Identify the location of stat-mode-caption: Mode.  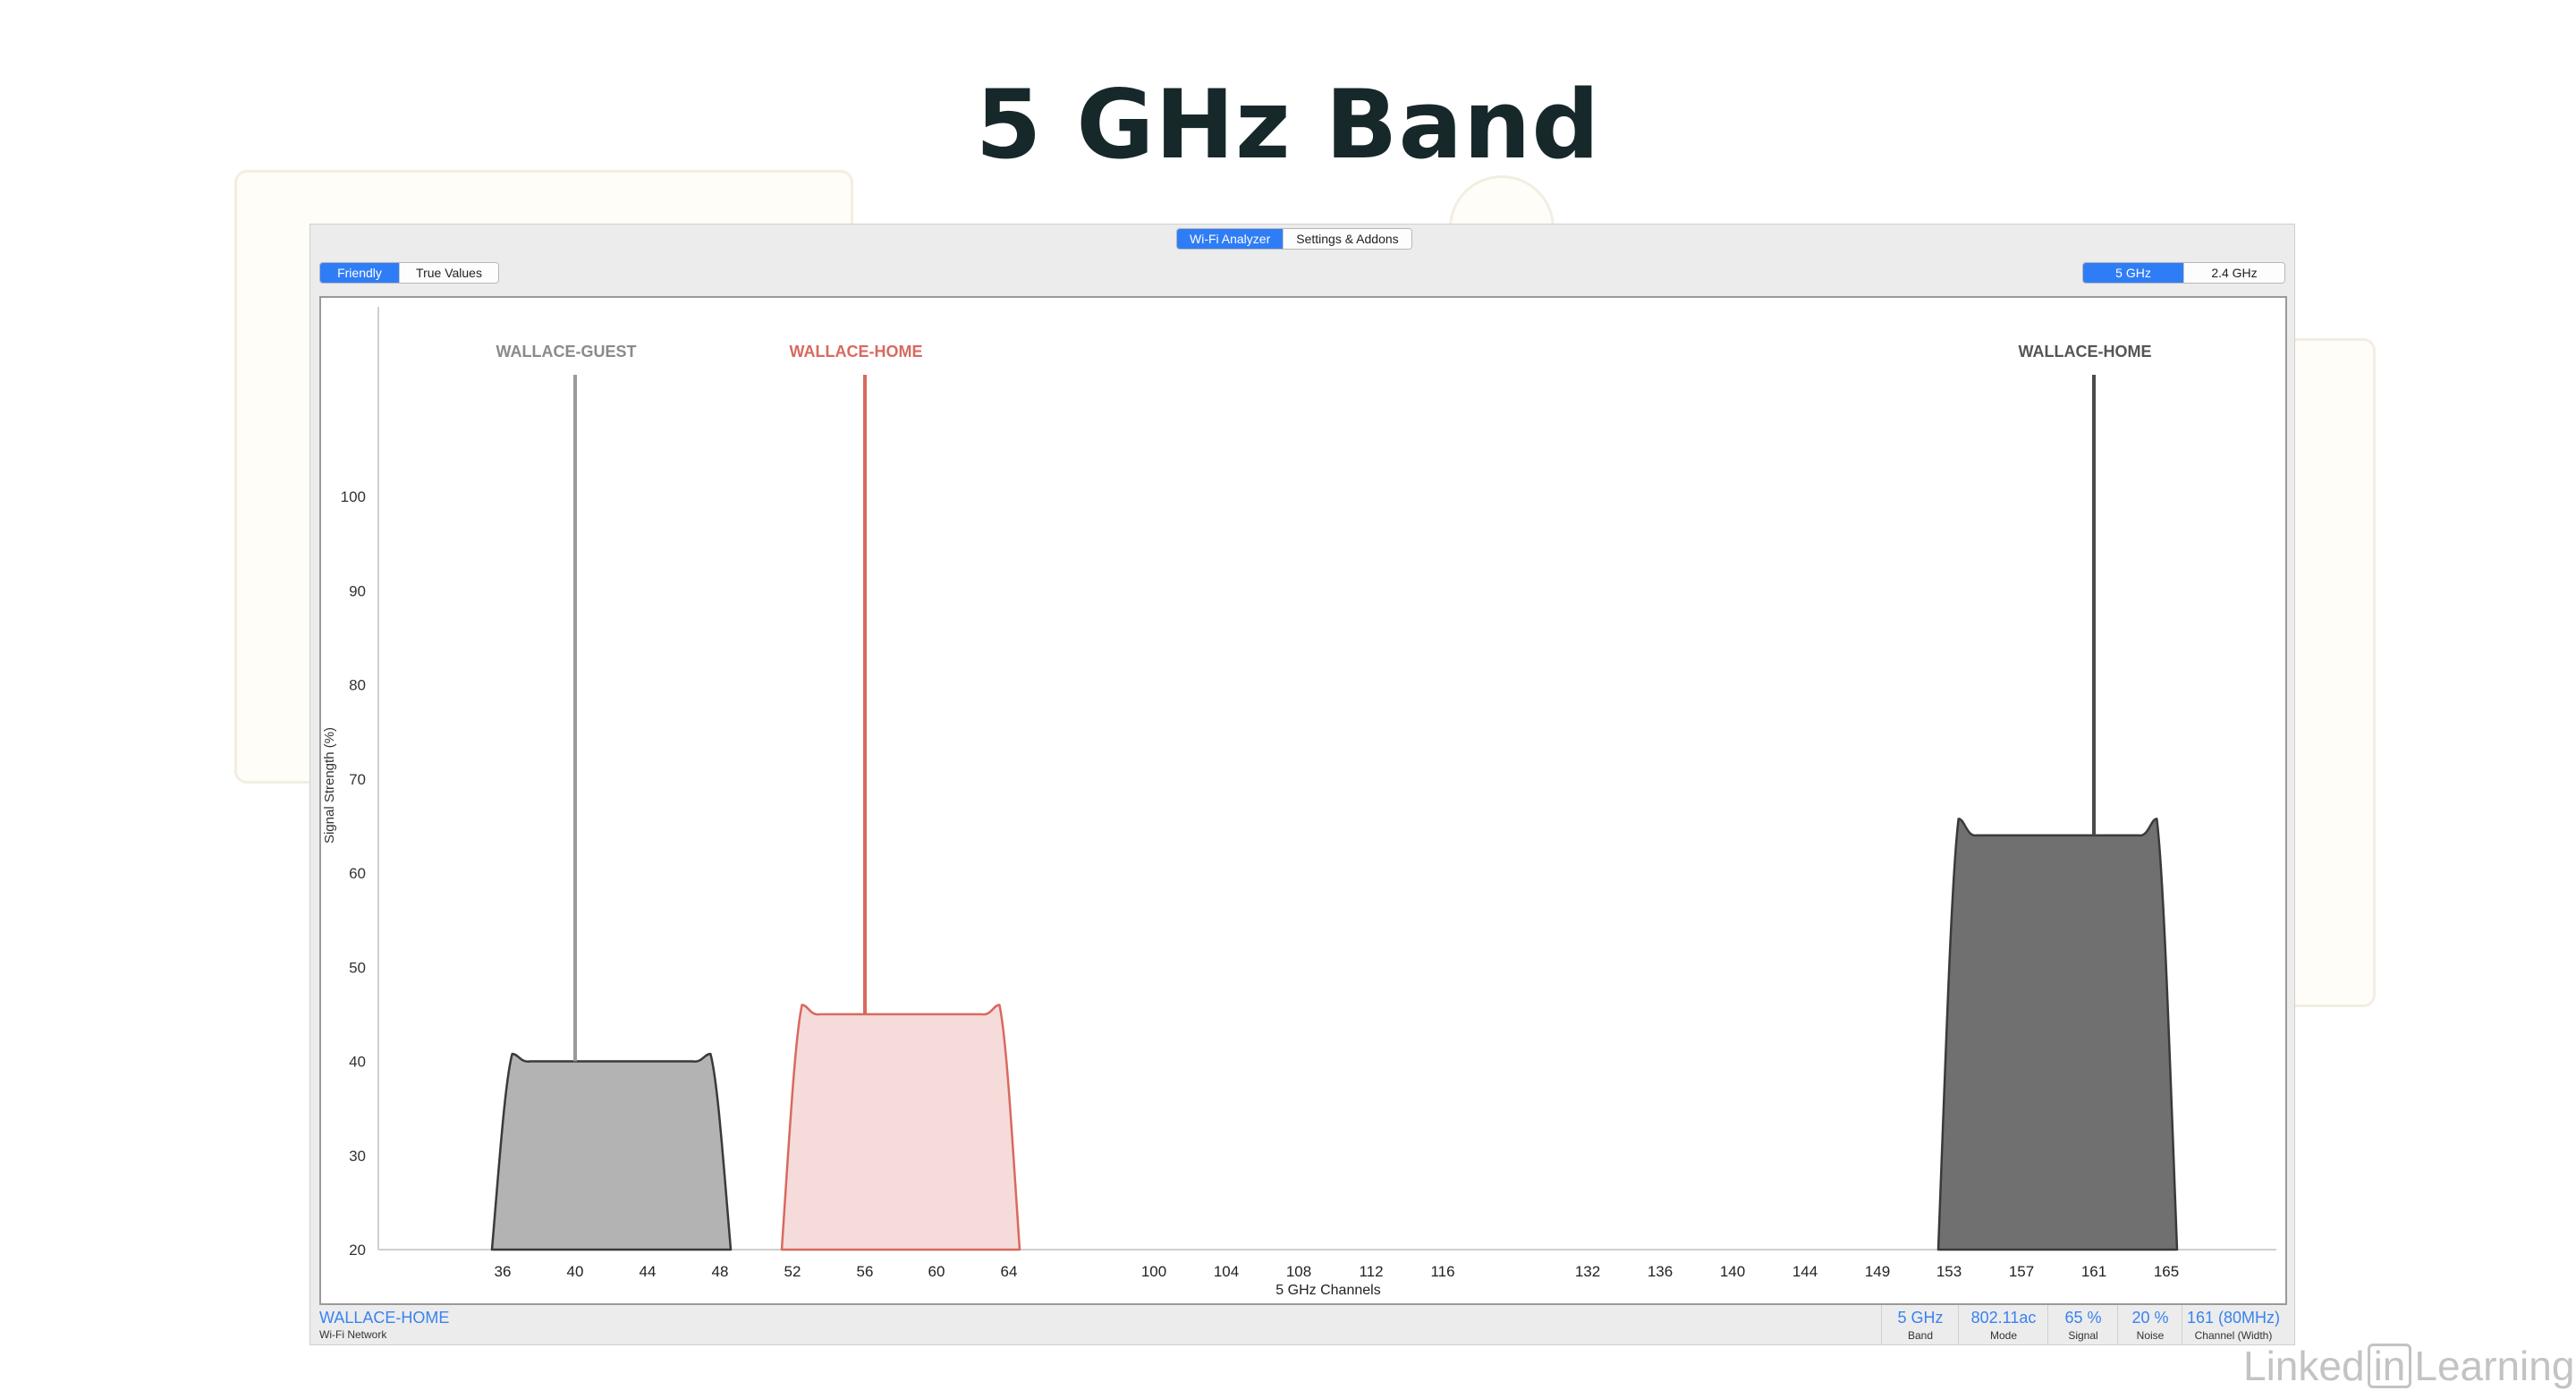
(2003, 1335).